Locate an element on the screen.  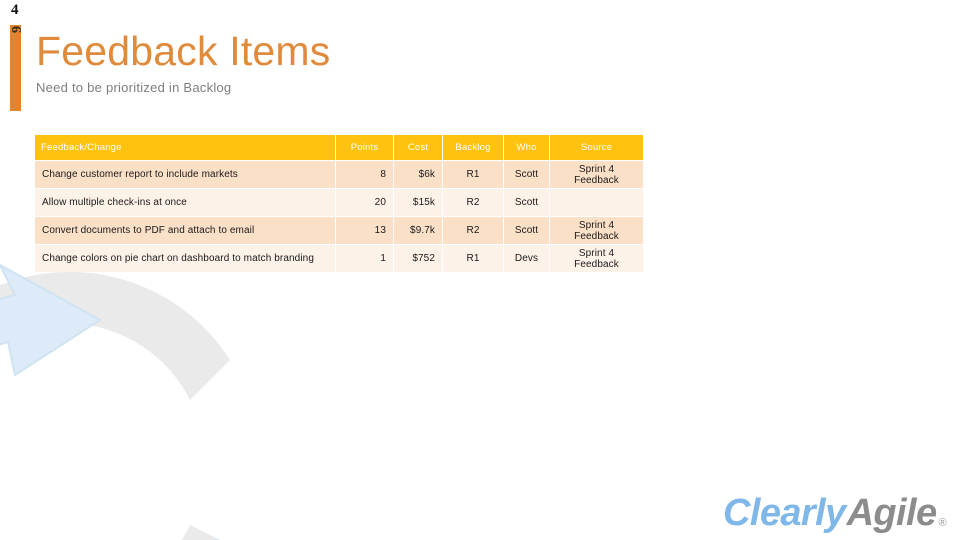
column-header-points: Points is located at coordinates (364, 147).